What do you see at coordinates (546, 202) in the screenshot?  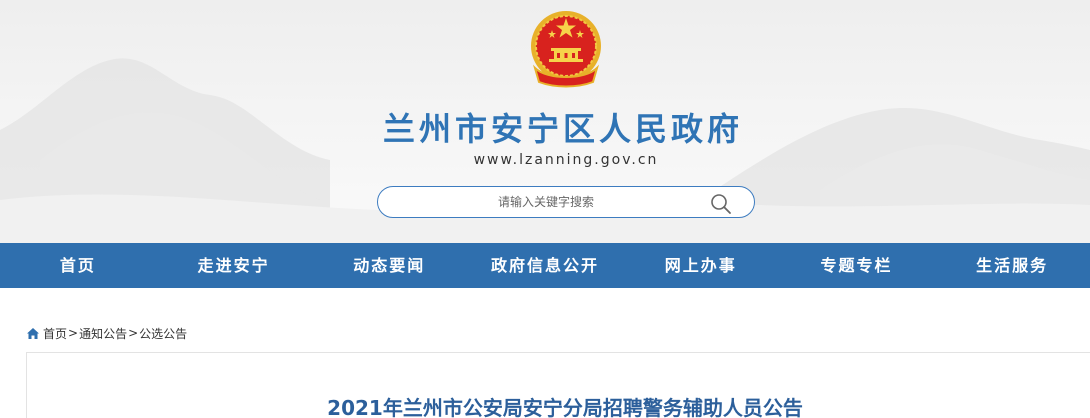 I see `search-input` at bounding box center [546, 202].